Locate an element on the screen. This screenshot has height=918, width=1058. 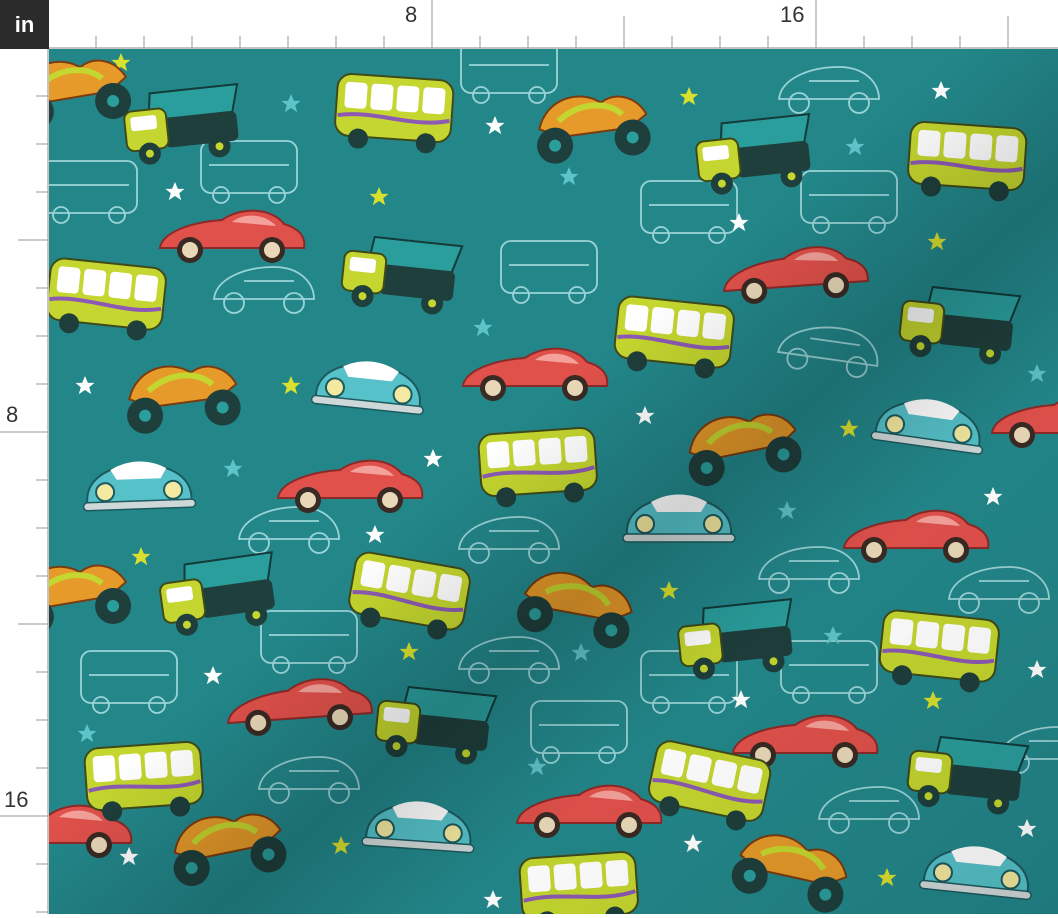
top-ruler-label-16: 16 is located at coordinates (792, 14).